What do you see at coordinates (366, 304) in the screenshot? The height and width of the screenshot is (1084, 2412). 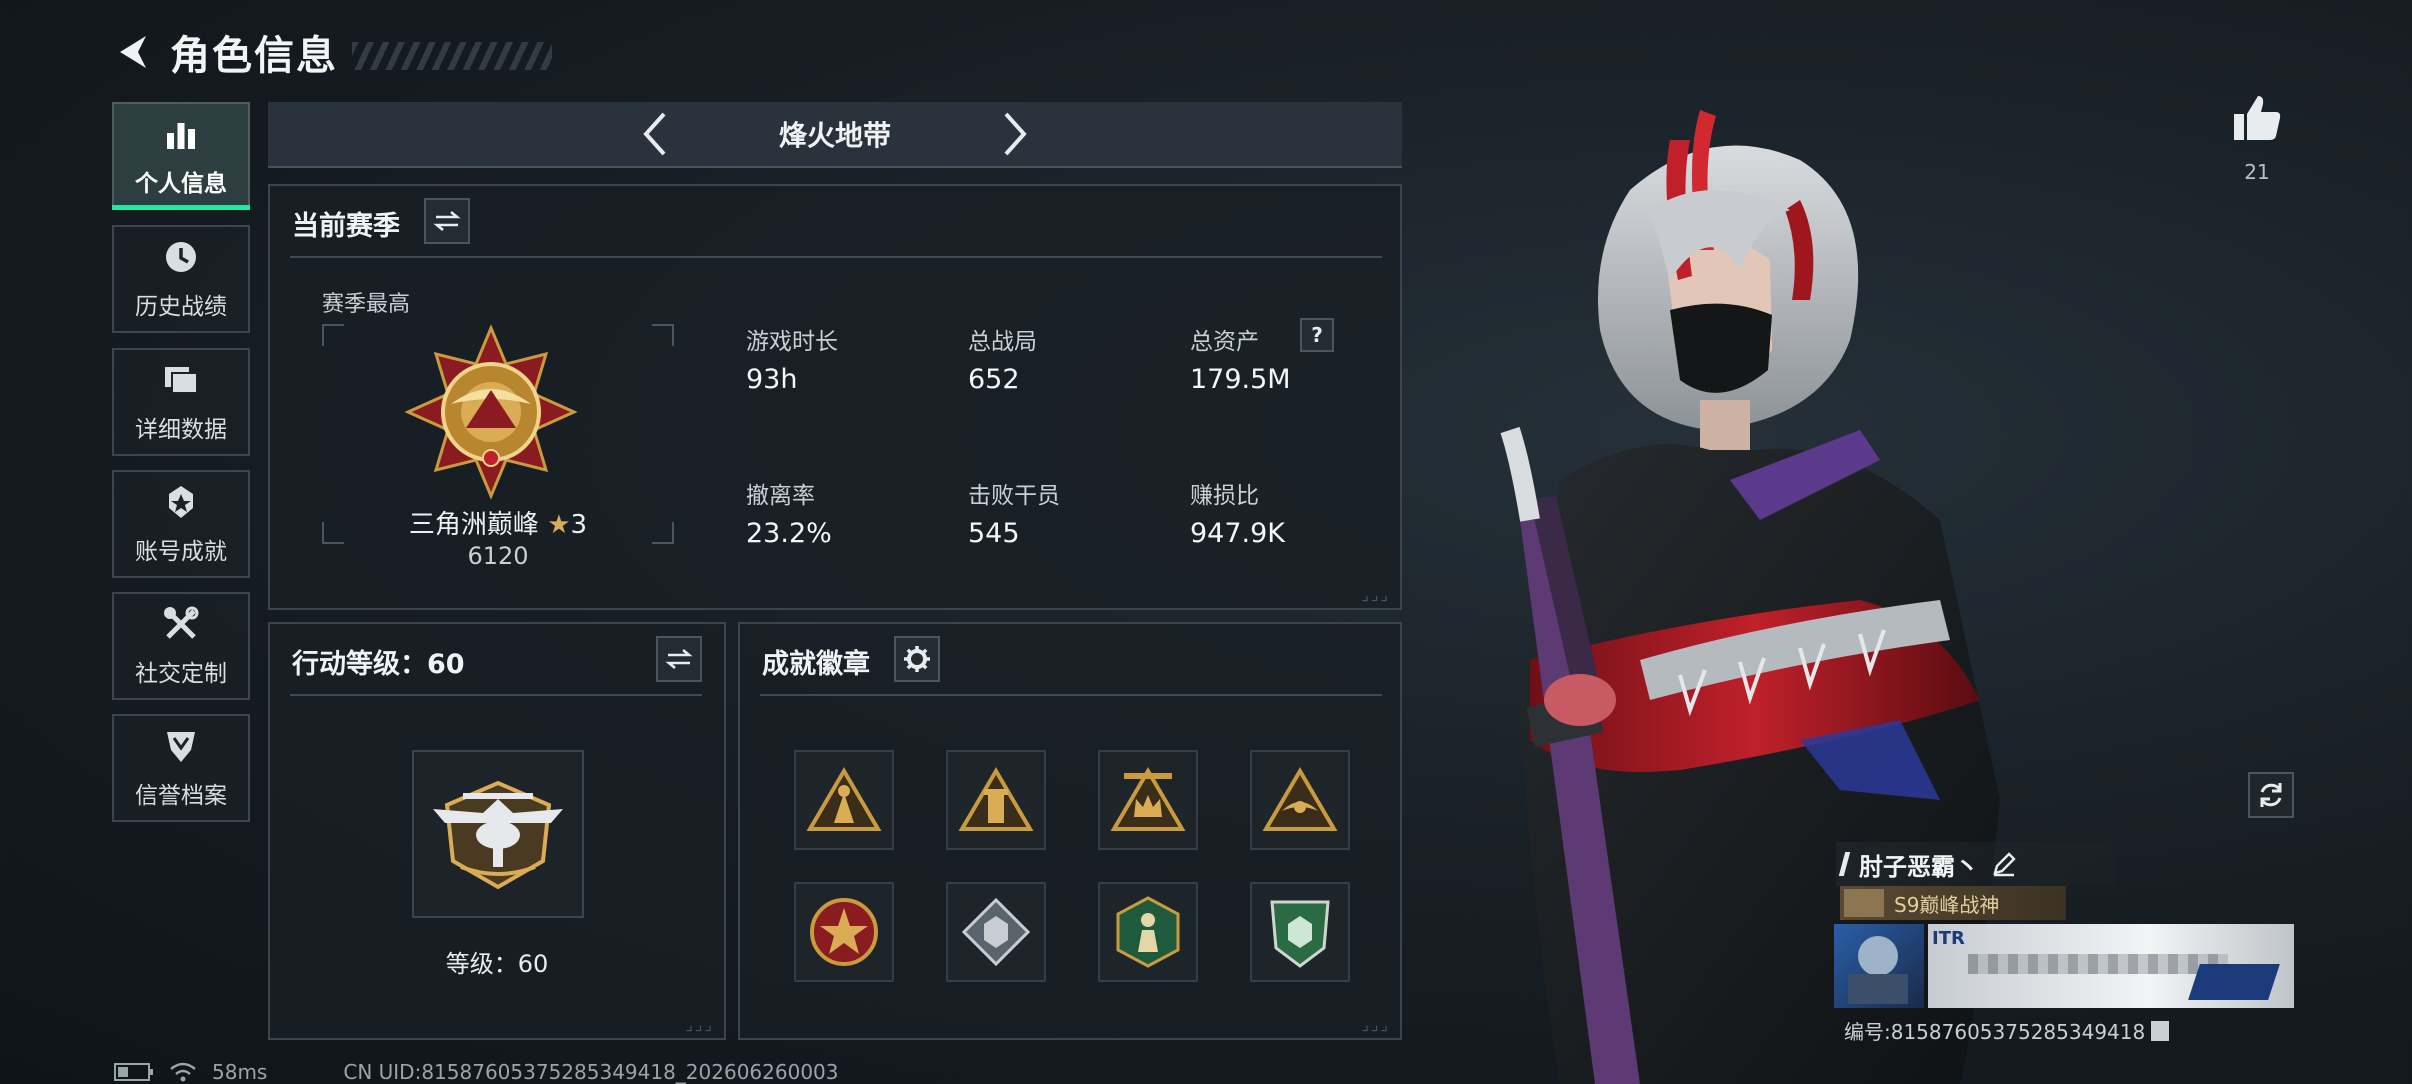 I see `season-best-label: 赛季最高` at bounding box center [366, 304].